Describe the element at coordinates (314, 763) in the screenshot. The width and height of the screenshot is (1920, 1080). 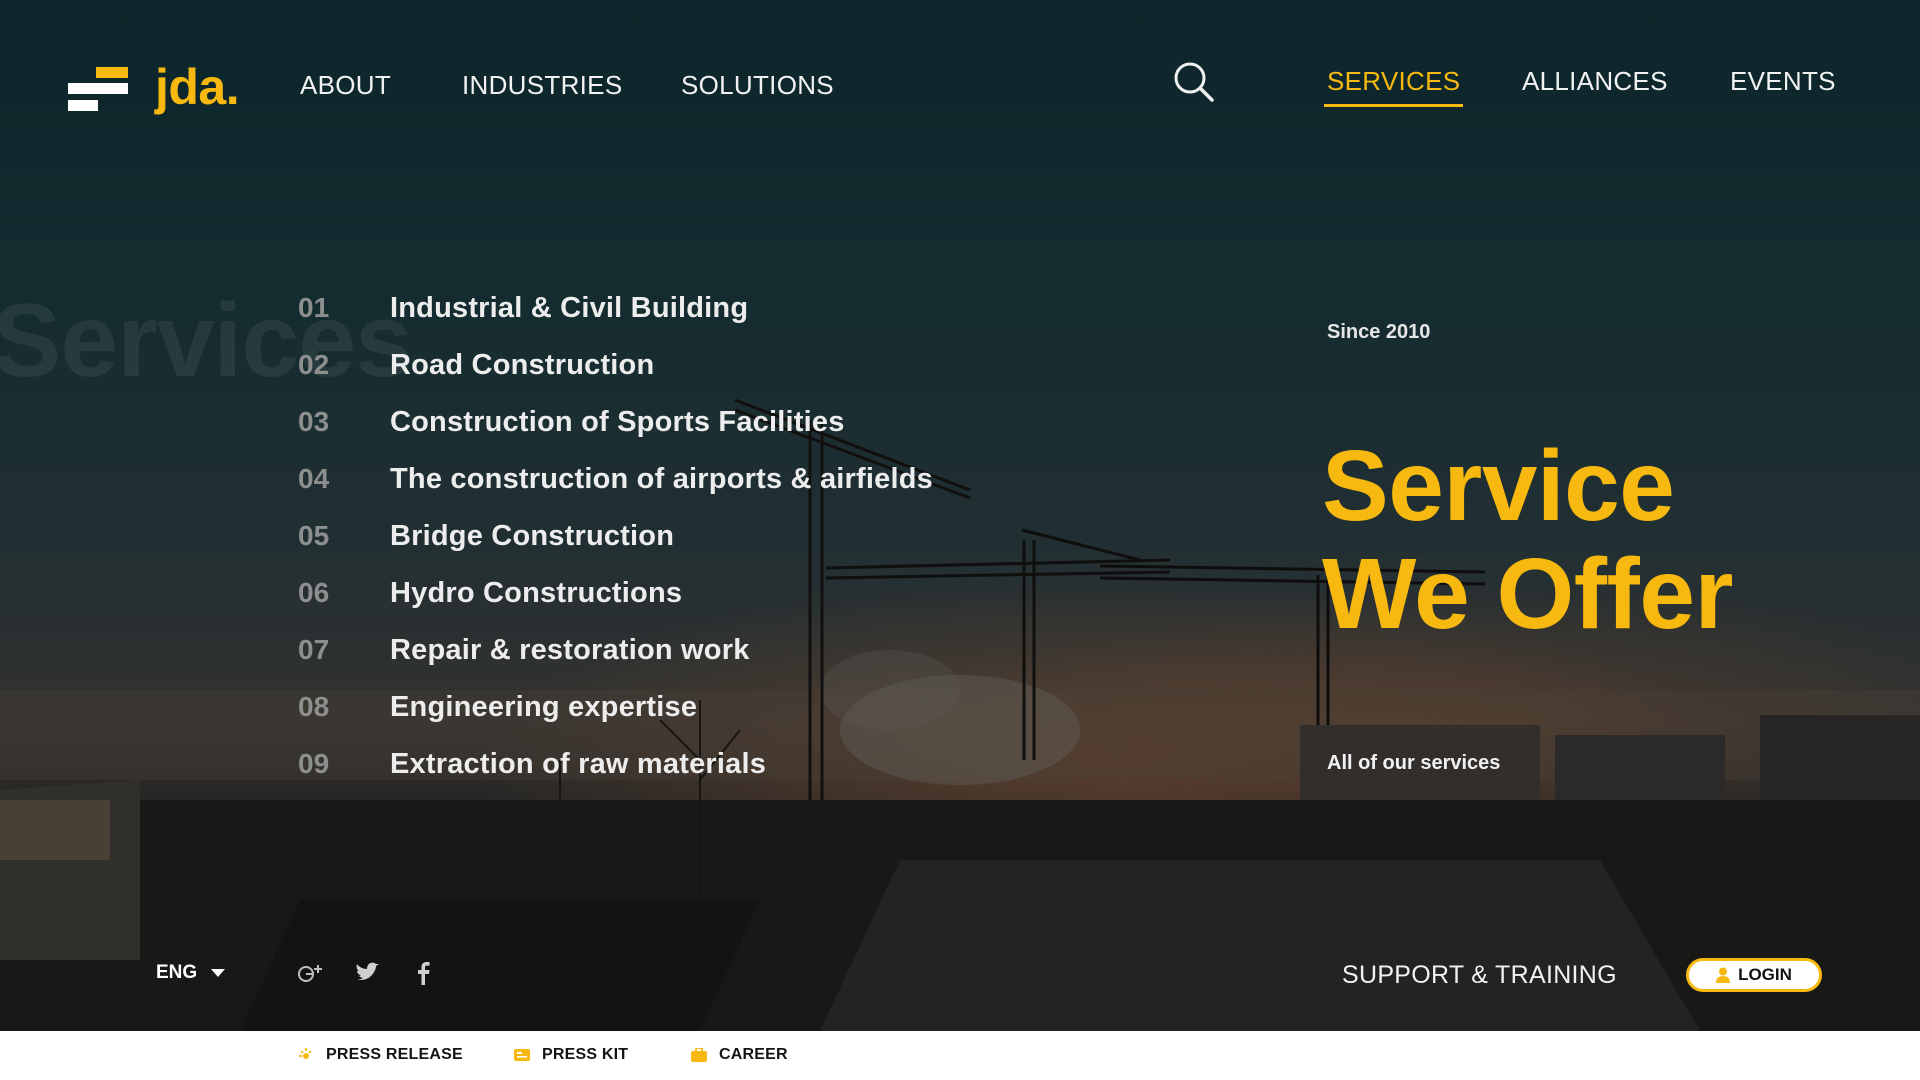
I see `service-number: 09` at that location.